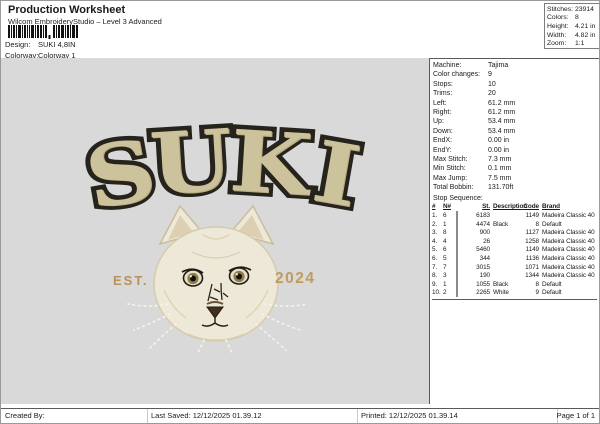  Describe the element at coordinates (585, 35) in the screenshot. I see `stat-value: 4.82 in` at that location.